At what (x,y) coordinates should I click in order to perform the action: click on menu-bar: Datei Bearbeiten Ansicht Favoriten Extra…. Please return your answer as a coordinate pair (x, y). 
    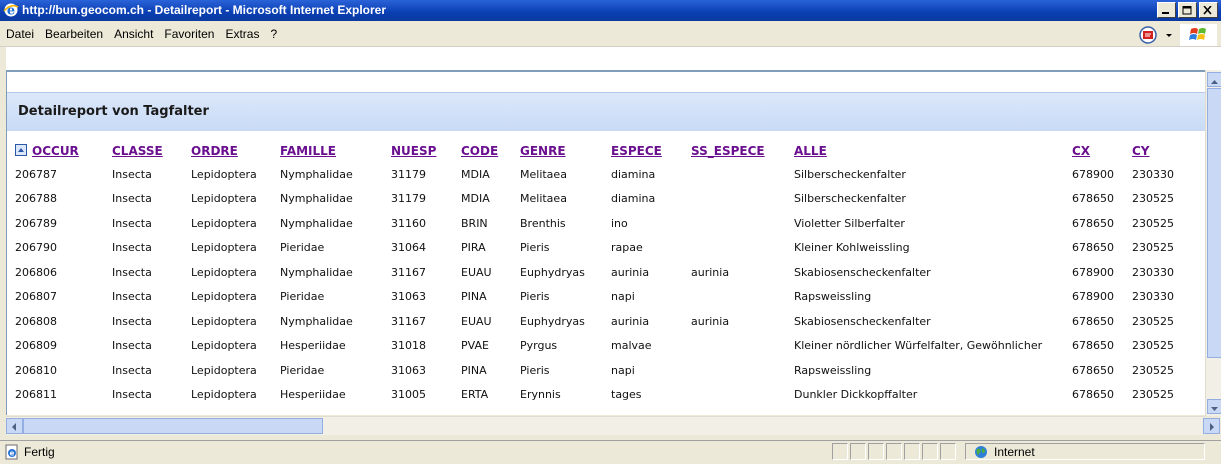
    Looking at the image, I should click on (610, 34).